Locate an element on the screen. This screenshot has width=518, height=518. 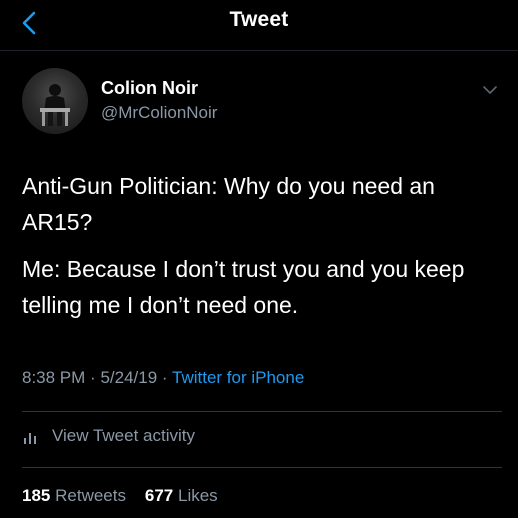
author-handle: @MrColionNoir is located at coordinates (159, 113).